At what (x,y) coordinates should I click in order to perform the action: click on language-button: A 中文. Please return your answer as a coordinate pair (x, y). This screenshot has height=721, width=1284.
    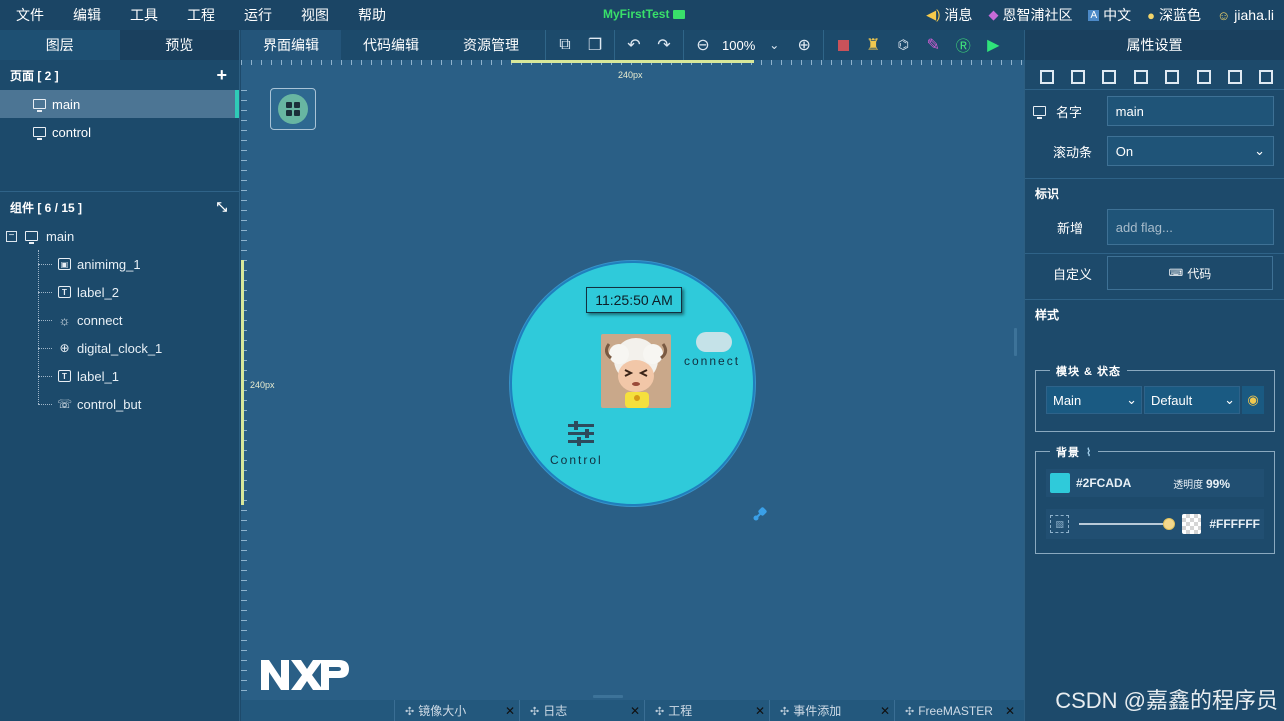
    Looking at the image, I should click on (1109, 15).